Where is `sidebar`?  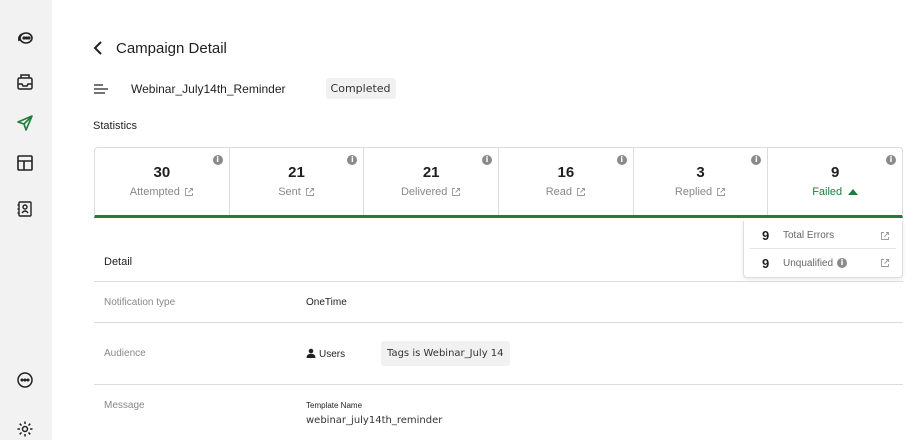
sidebar is located at coordinates (26, 220).